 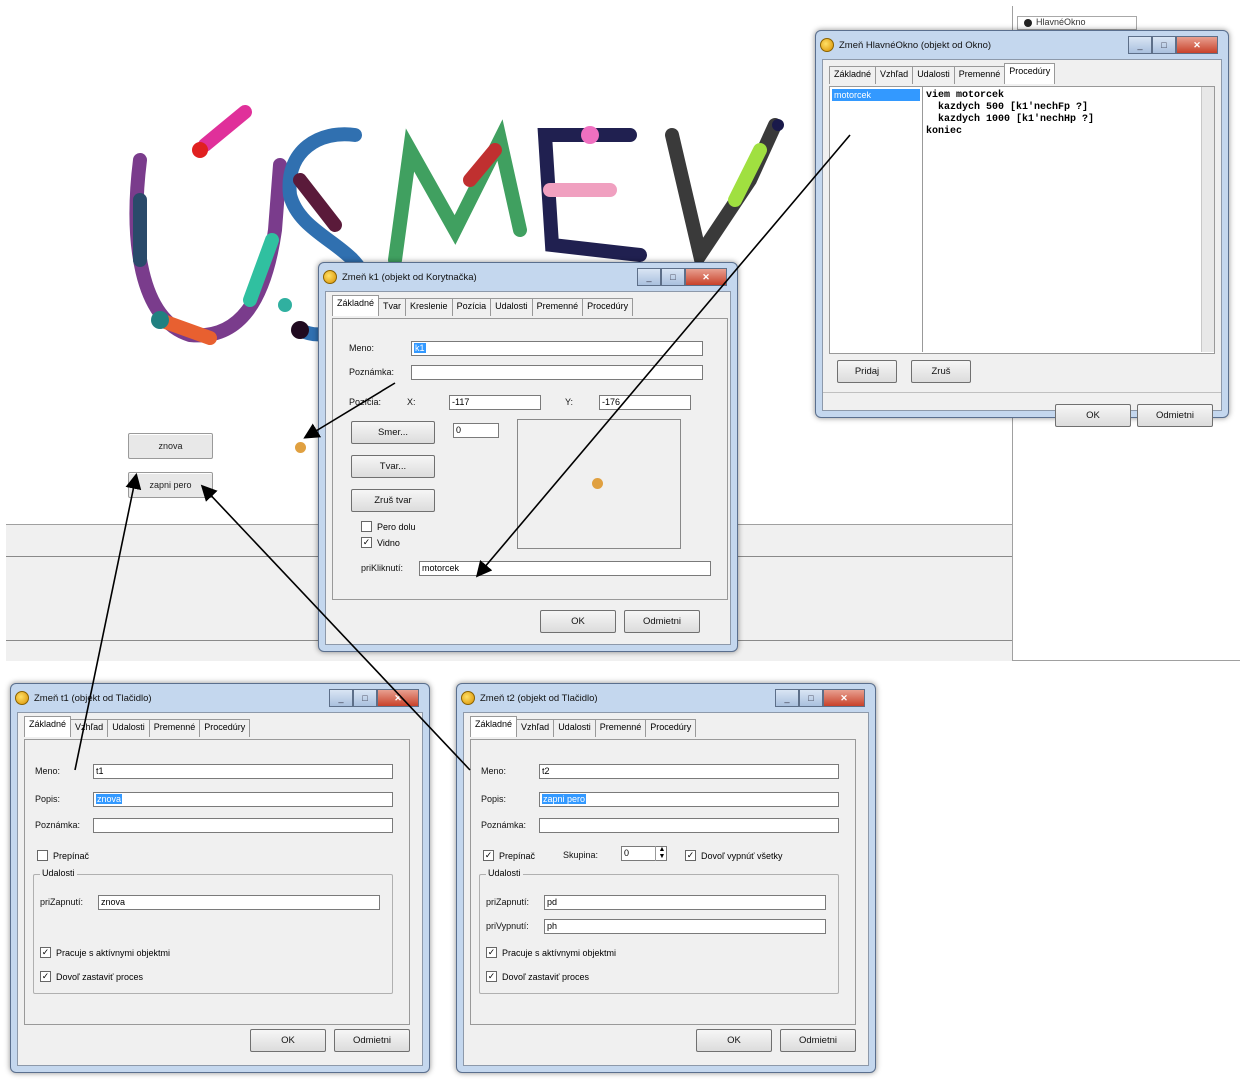 I want to click on meno-field: t2, so click(x=689, y=771).